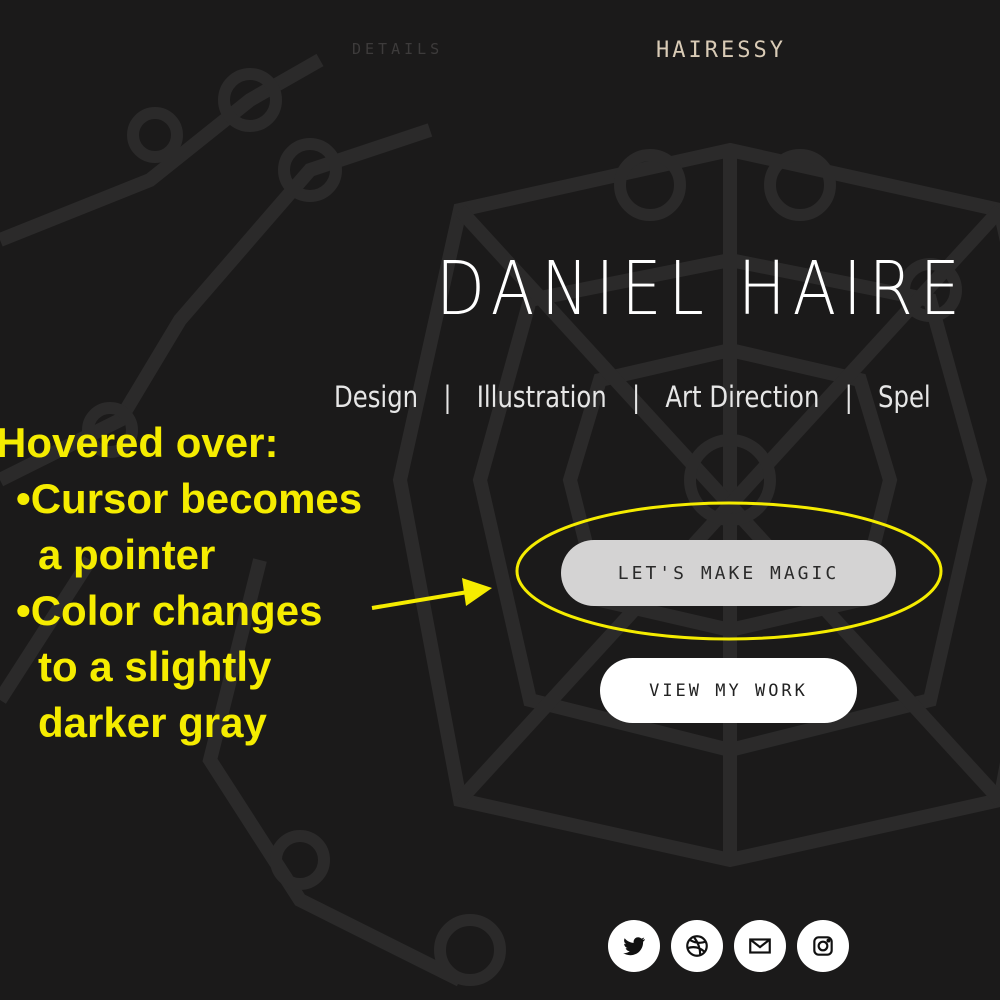 The height and width of the screenshot is (1000, 1000). Describe the element at coordinates (152, 722) in the screenshot. I see `annotation-line: darker gray` at that location.